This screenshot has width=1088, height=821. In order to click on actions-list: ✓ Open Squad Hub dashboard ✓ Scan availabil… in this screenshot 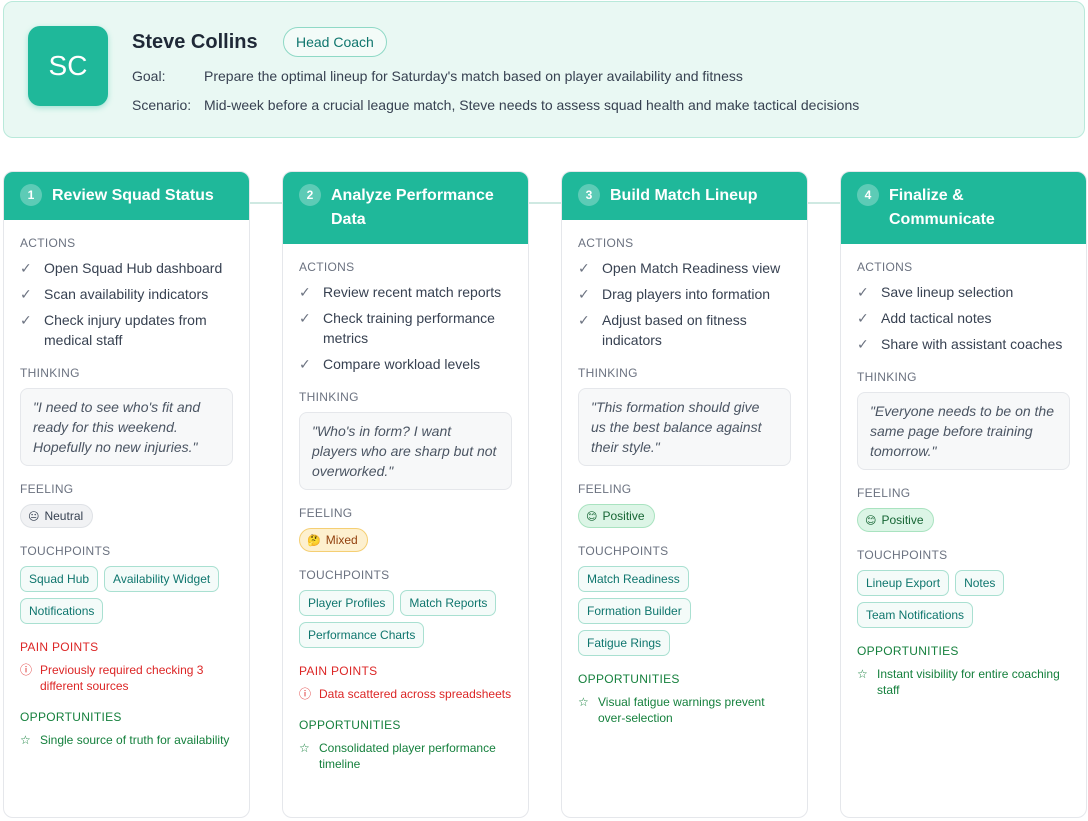, I will do `click(126, 304)`.